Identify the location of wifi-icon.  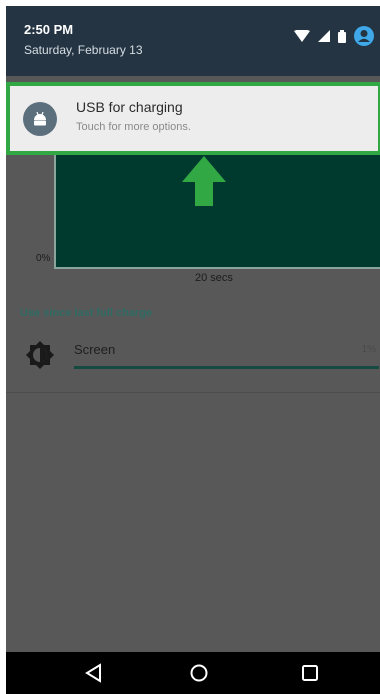
(302, 36).